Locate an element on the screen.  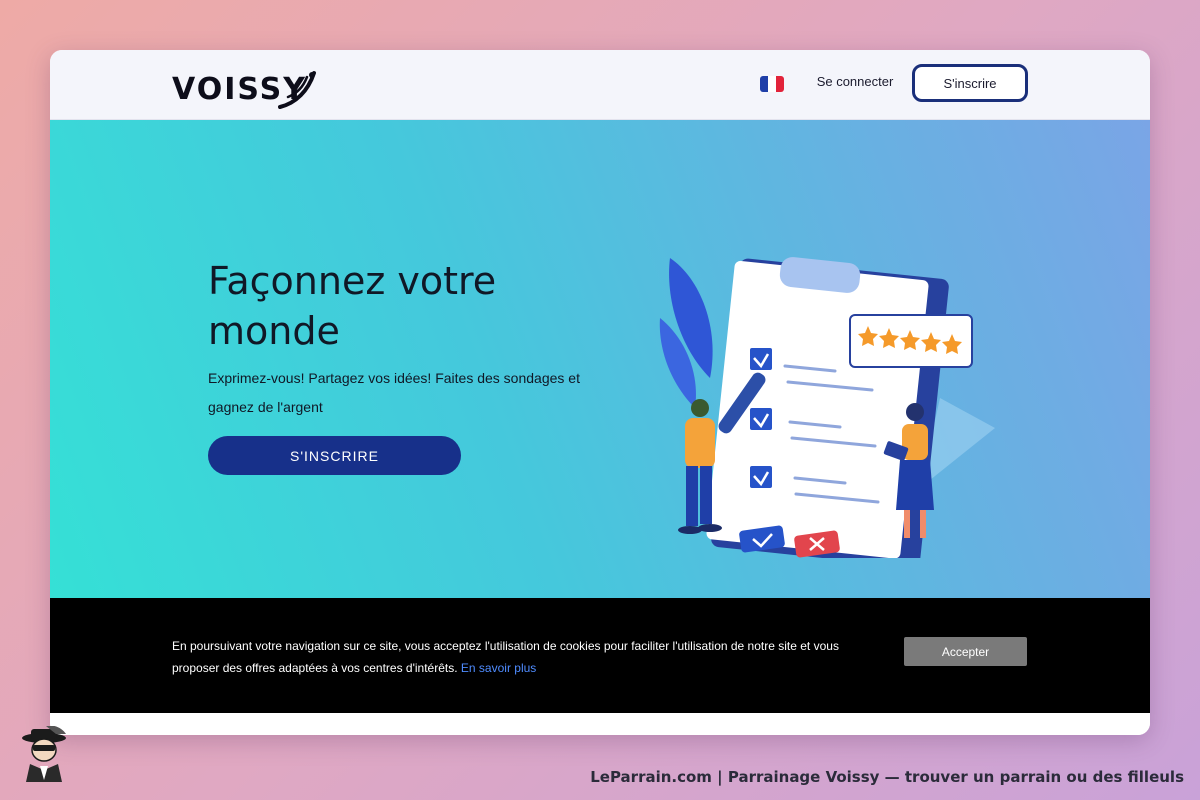
voissy-logo: VOISSY is located at coordinates (246, 89).